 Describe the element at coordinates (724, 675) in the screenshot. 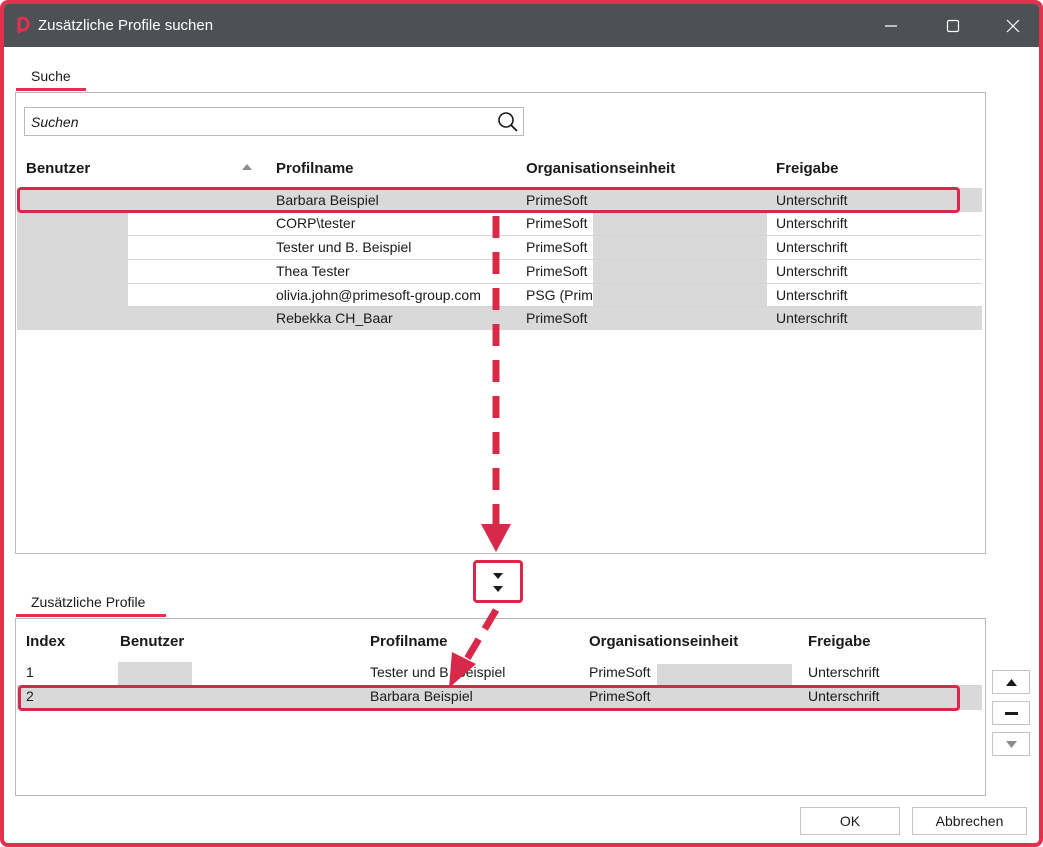

I see `org-redacted-block` at that location.